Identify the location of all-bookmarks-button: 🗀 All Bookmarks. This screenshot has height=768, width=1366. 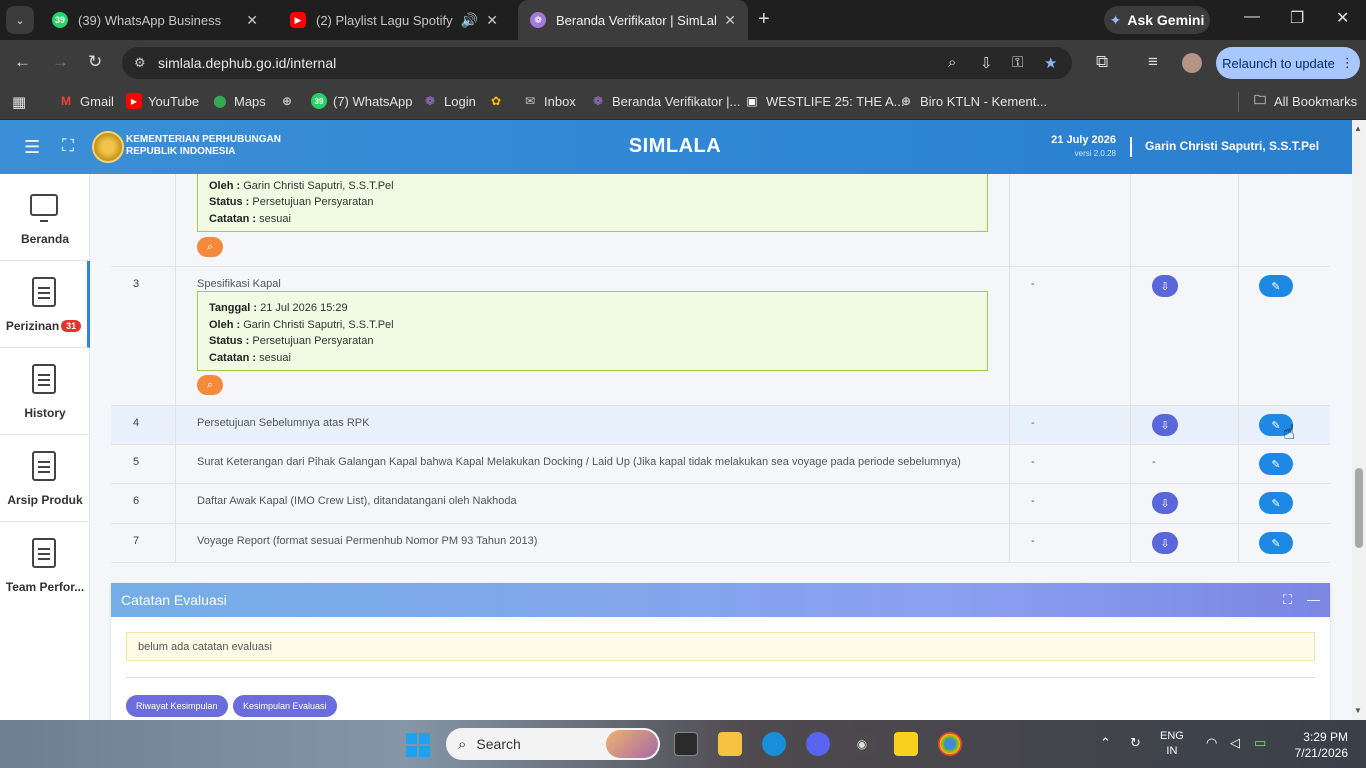
(1304, 101).